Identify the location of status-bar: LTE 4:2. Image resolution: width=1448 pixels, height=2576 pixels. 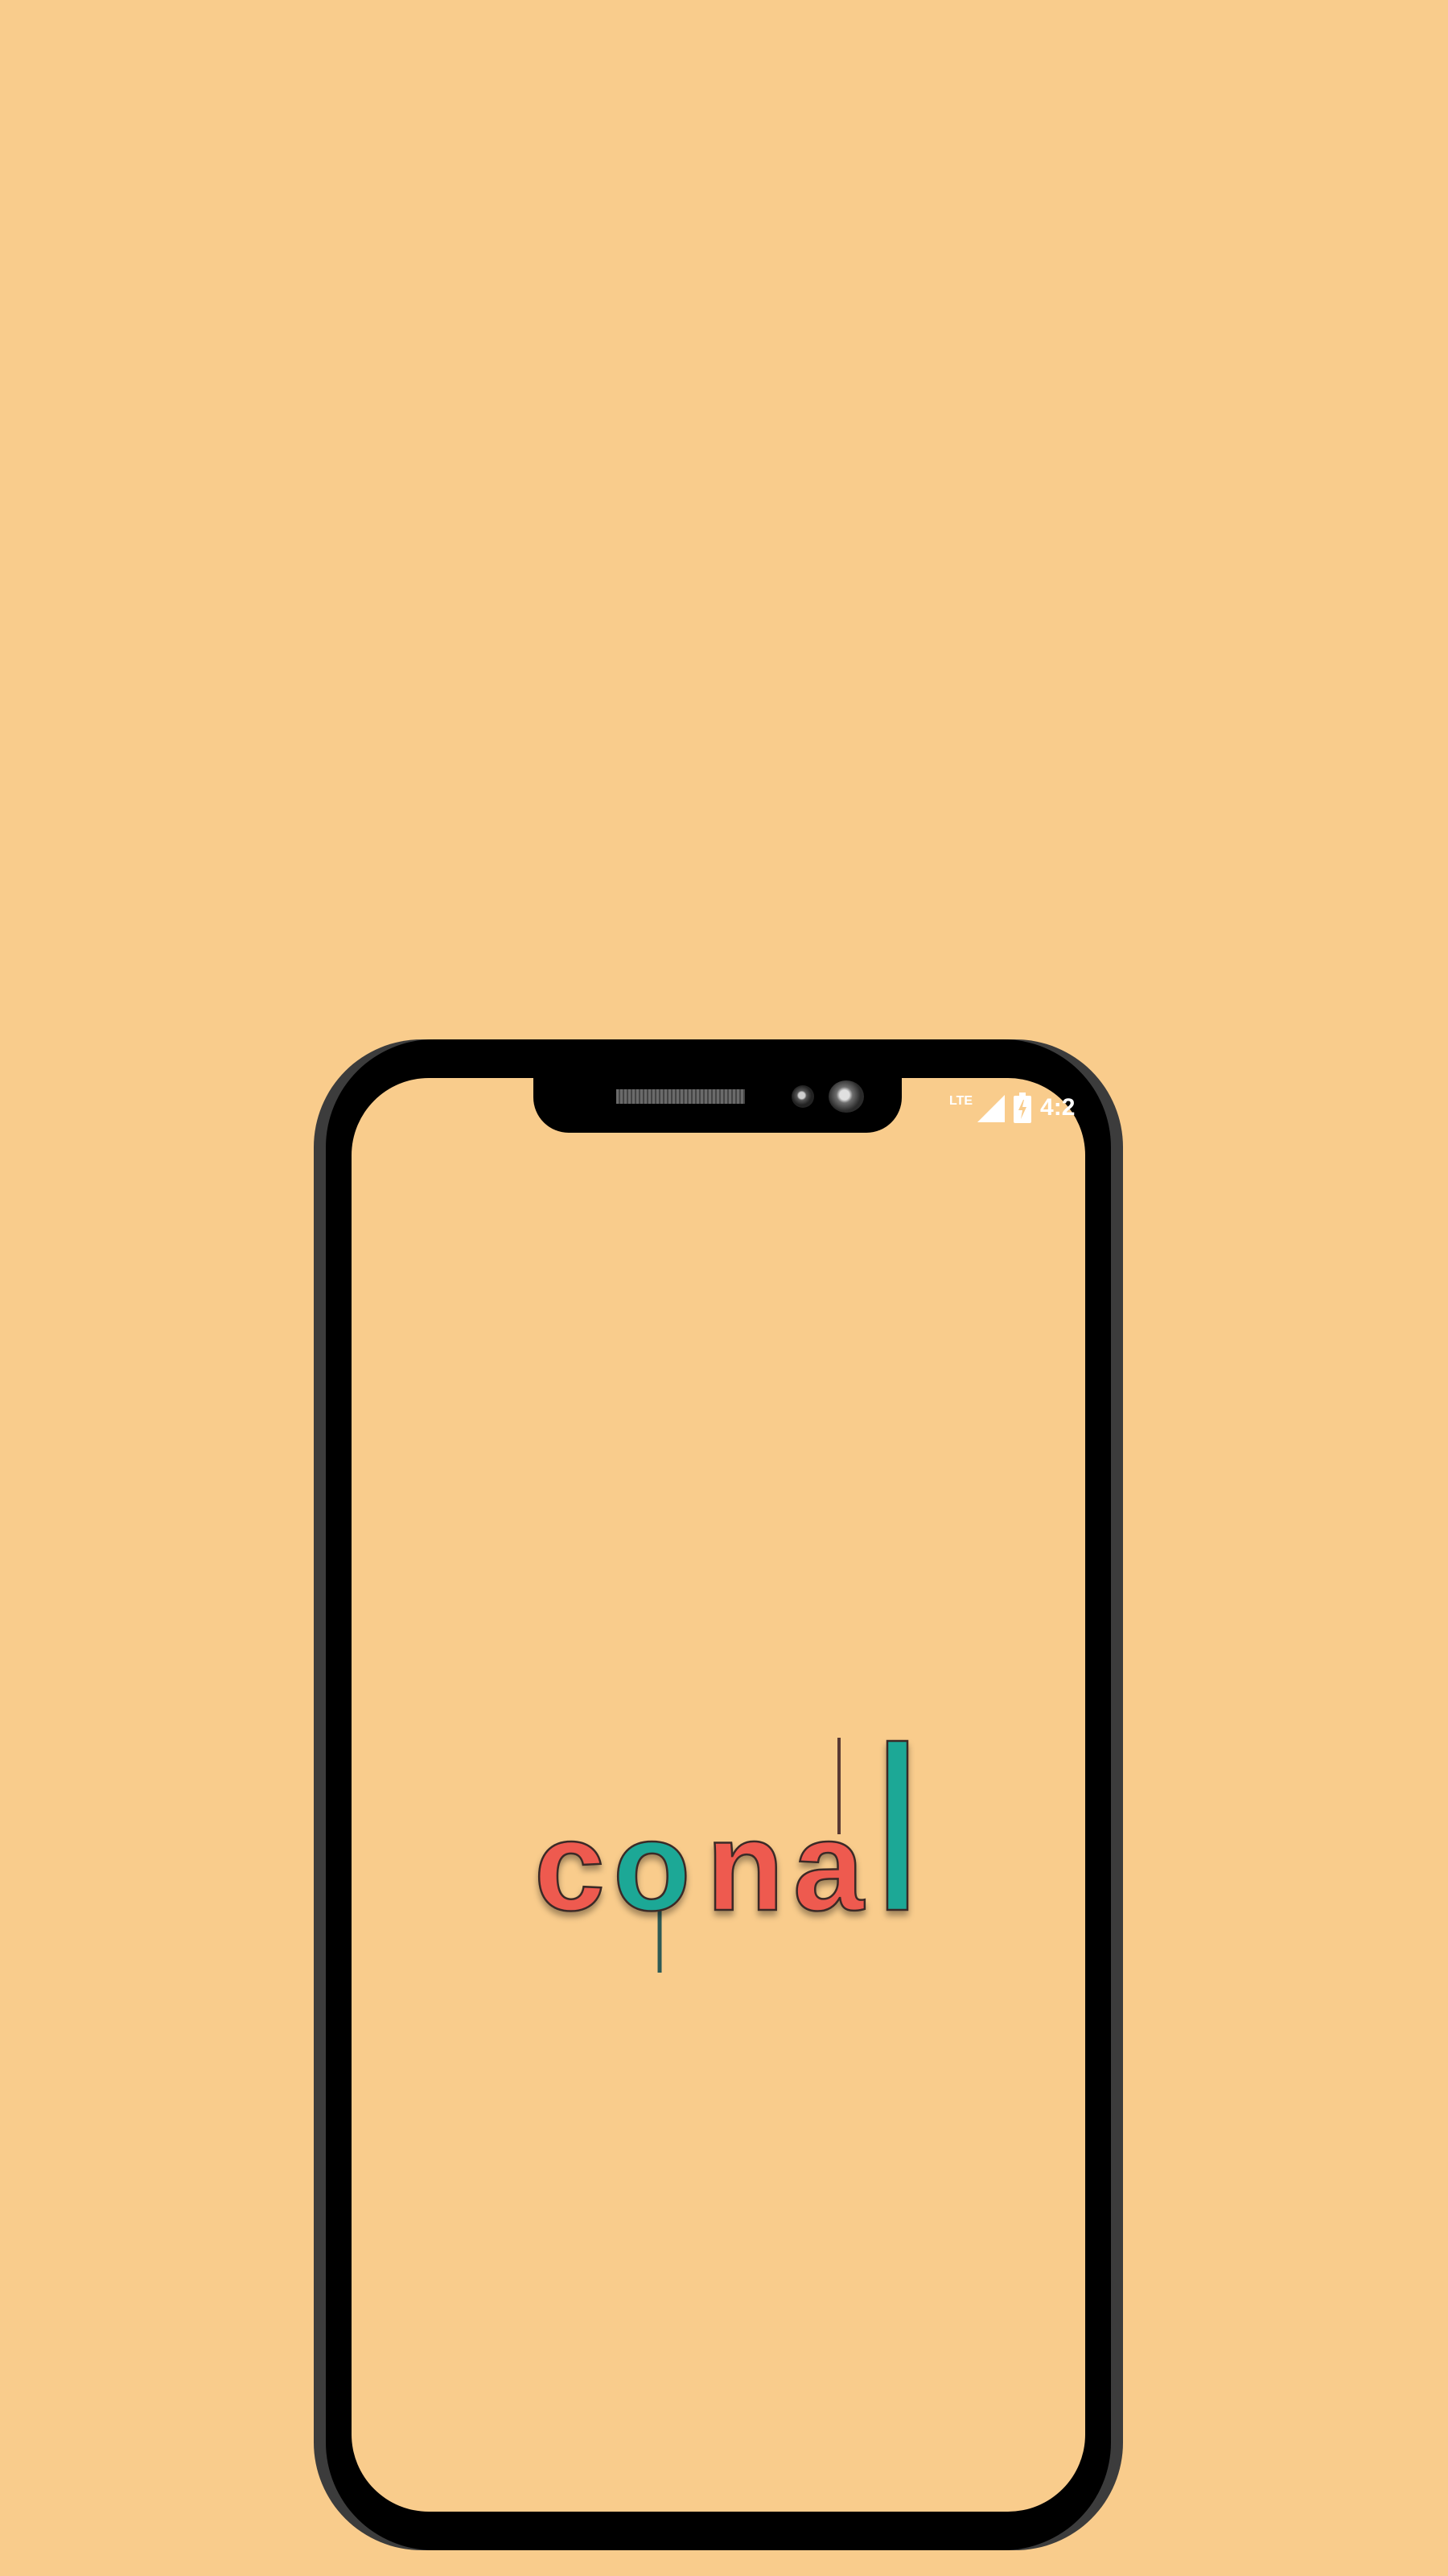
(1018, 1108).